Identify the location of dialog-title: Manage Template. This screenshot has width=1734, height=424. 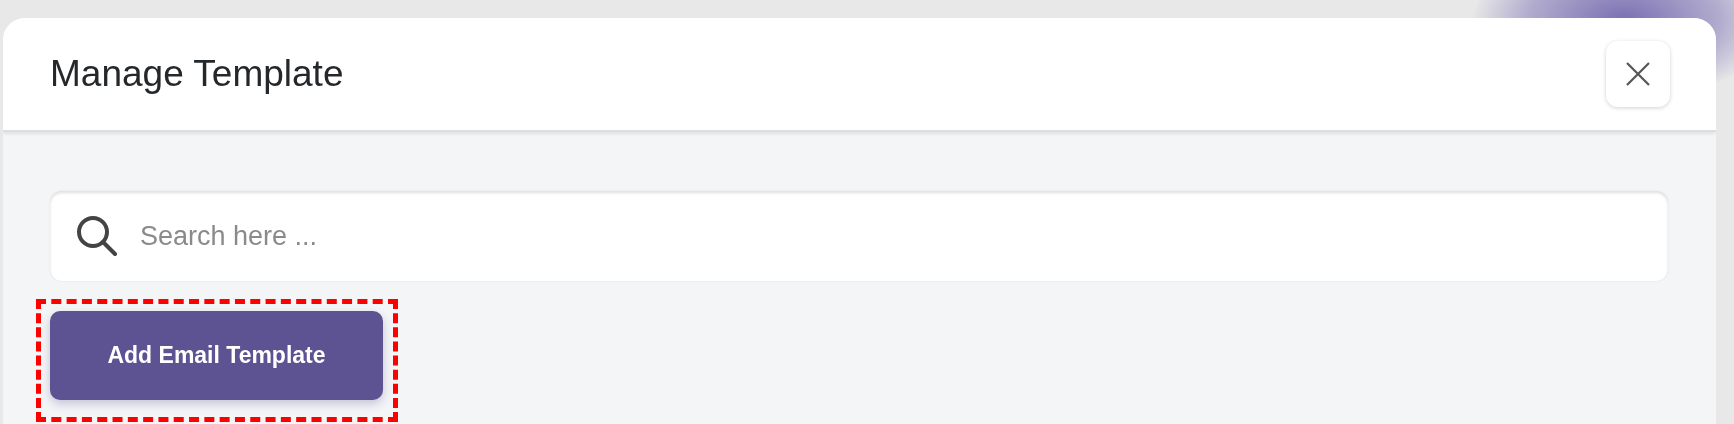
(197, 74).